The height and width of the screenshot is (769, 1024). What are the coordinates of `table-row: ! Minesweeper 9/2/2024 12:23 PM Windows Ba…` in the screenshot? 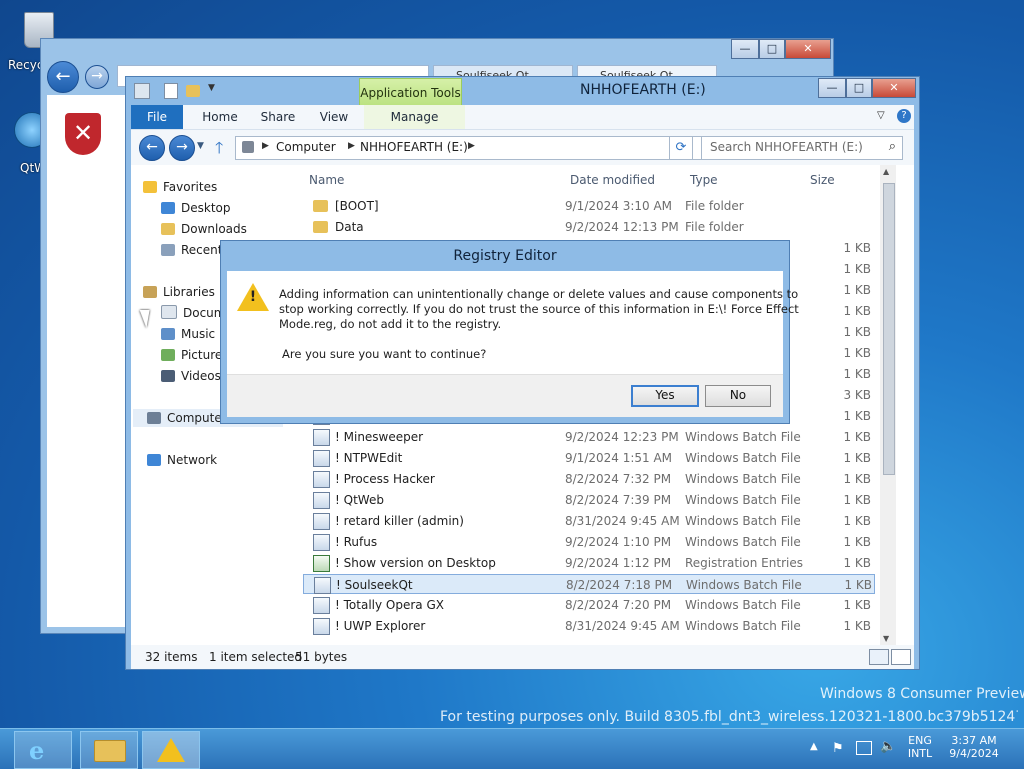 It's located at (589, 437).